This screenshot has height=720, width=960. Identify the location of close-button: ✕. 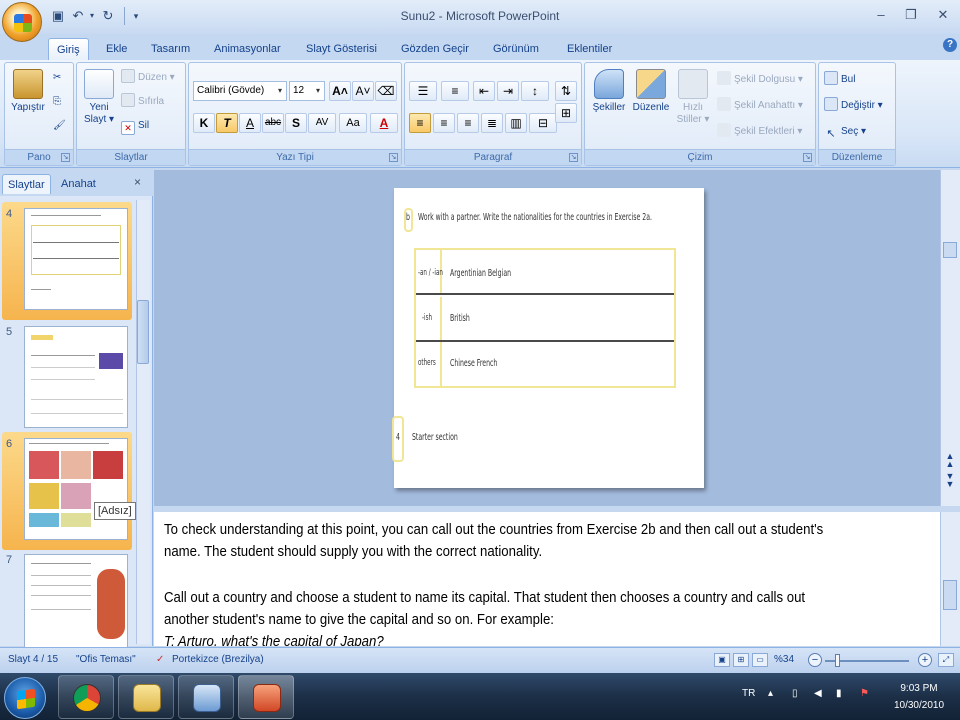
(943, 15).